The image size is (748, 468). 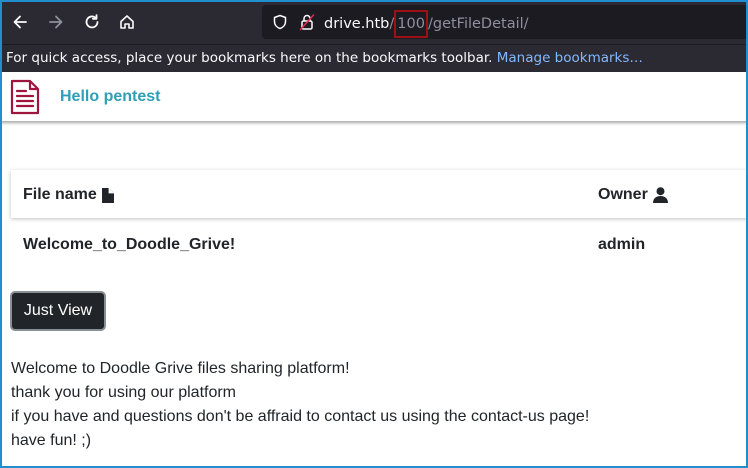 I want to click on content-line: have fun! ;), so click(x=51, y=440).